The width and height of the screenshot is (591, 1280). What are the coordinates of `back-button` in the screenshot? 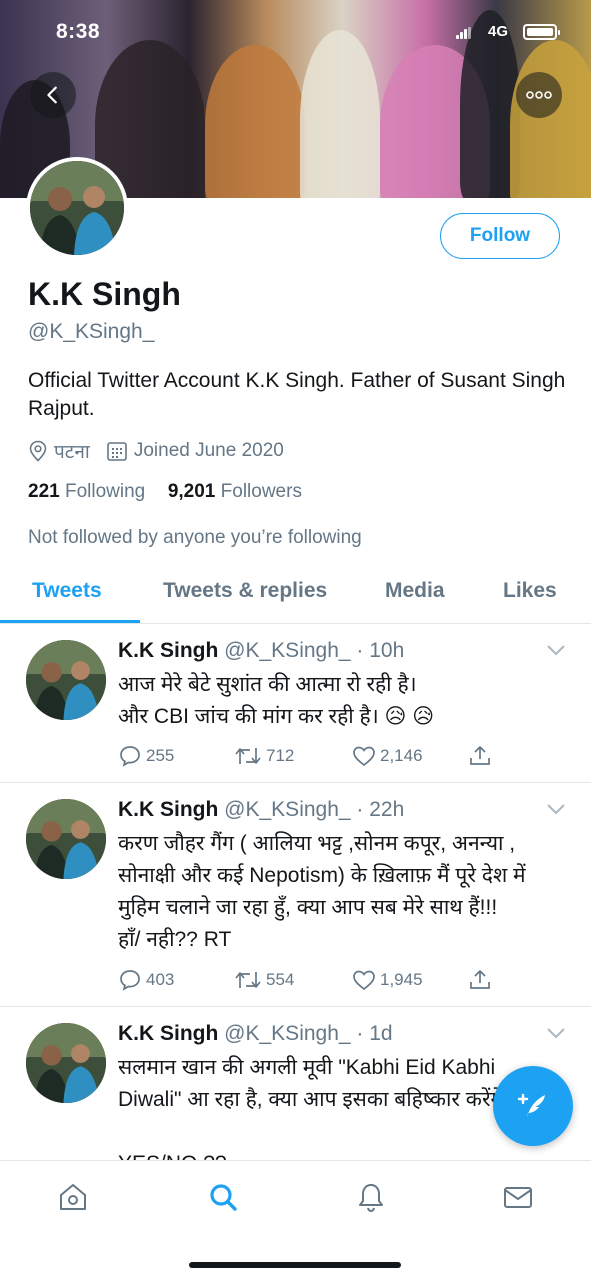 It's located at (53, 95).